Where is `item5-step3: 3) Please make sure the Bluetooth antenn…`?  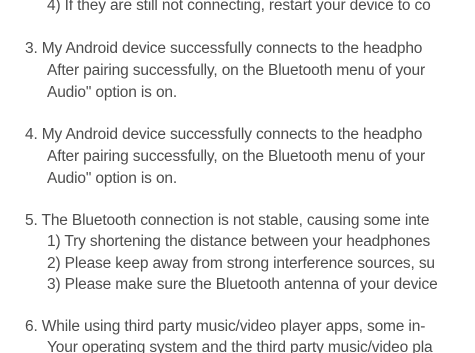
item5-step3: 3) Please make sure the Bluetooth antenn… is located at coordinates (242, 284).